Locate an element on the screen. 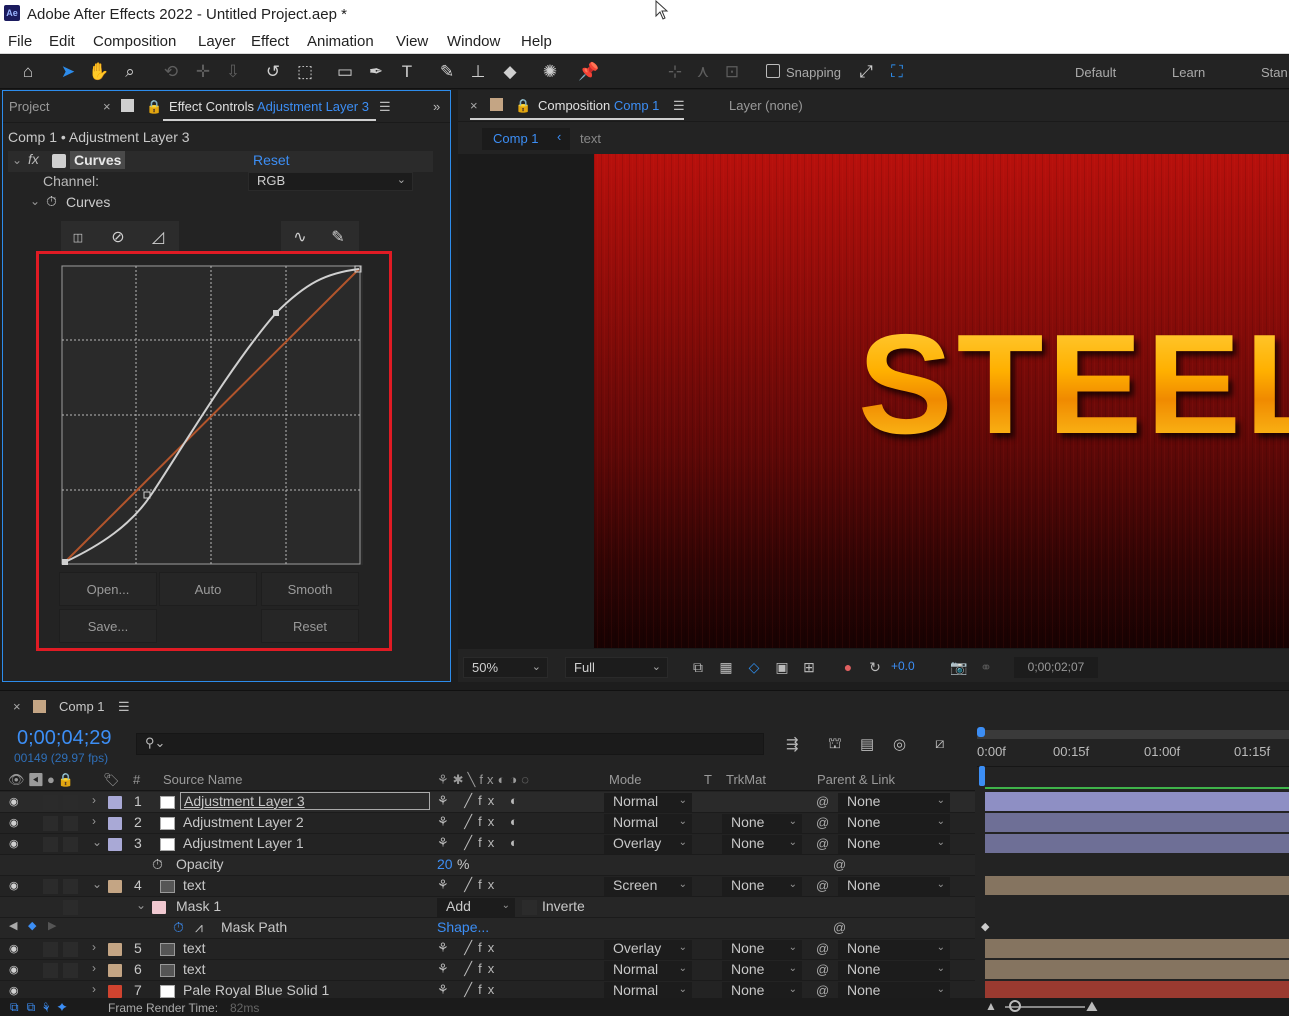 The width and height of the screenshot is (1289, 1016). medium-graph-icon: ⊘ is located at coordinates (118, 237).